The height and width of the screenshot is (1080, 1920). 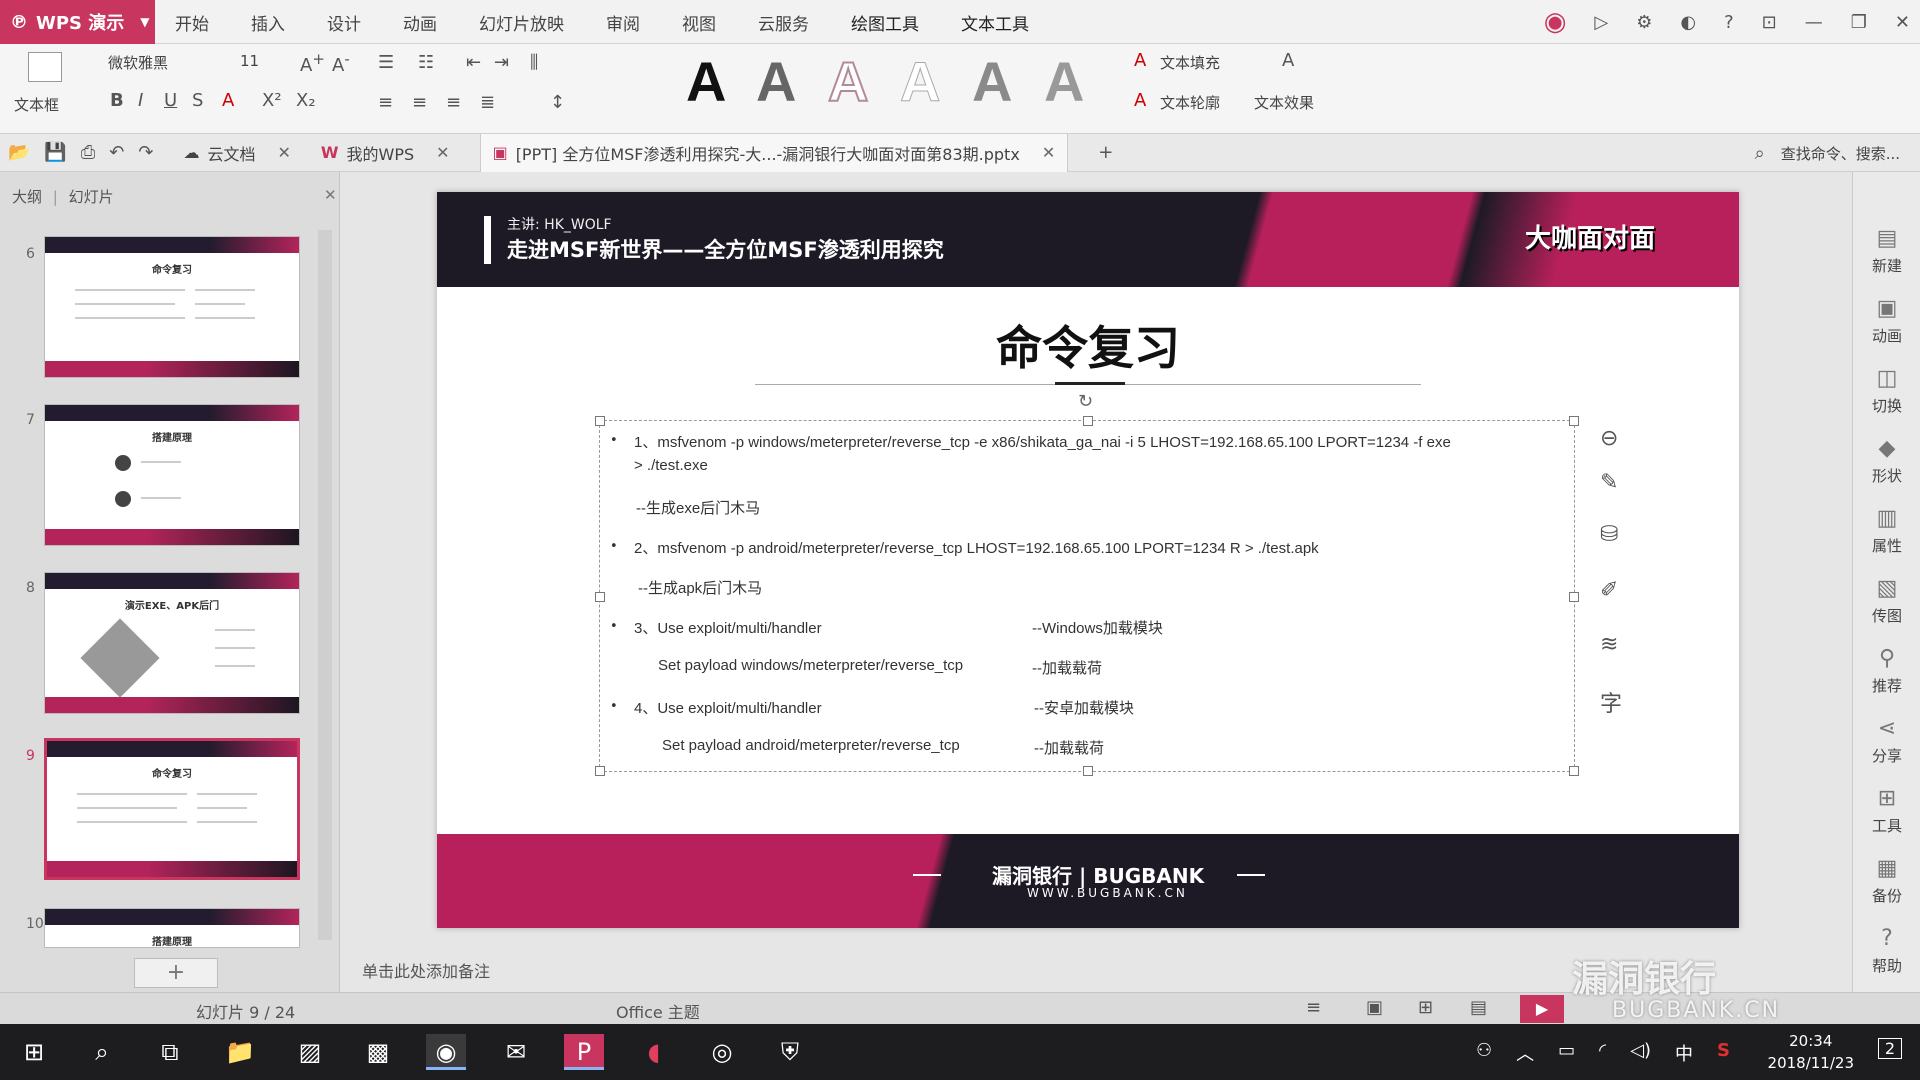 I want to click on open-folder-icon: 📂, so click(x=19, y=152).